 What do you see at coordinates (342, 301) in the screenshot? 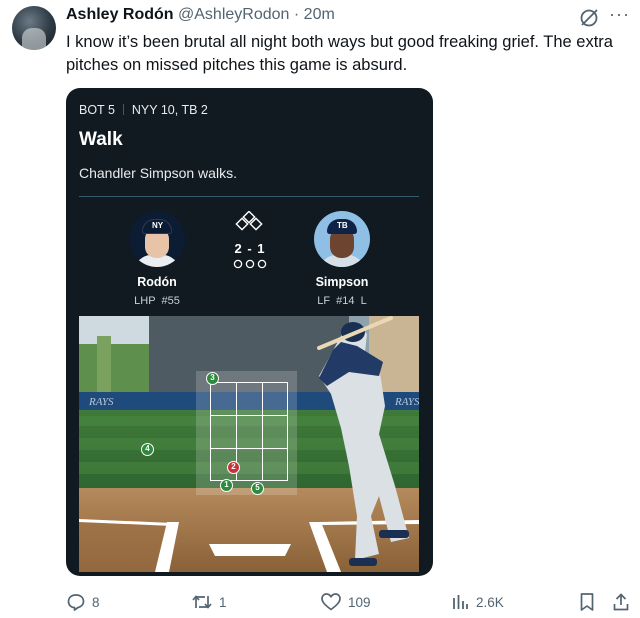
I see `batter-info: LF #14 L` at bounding box center [342, 301].